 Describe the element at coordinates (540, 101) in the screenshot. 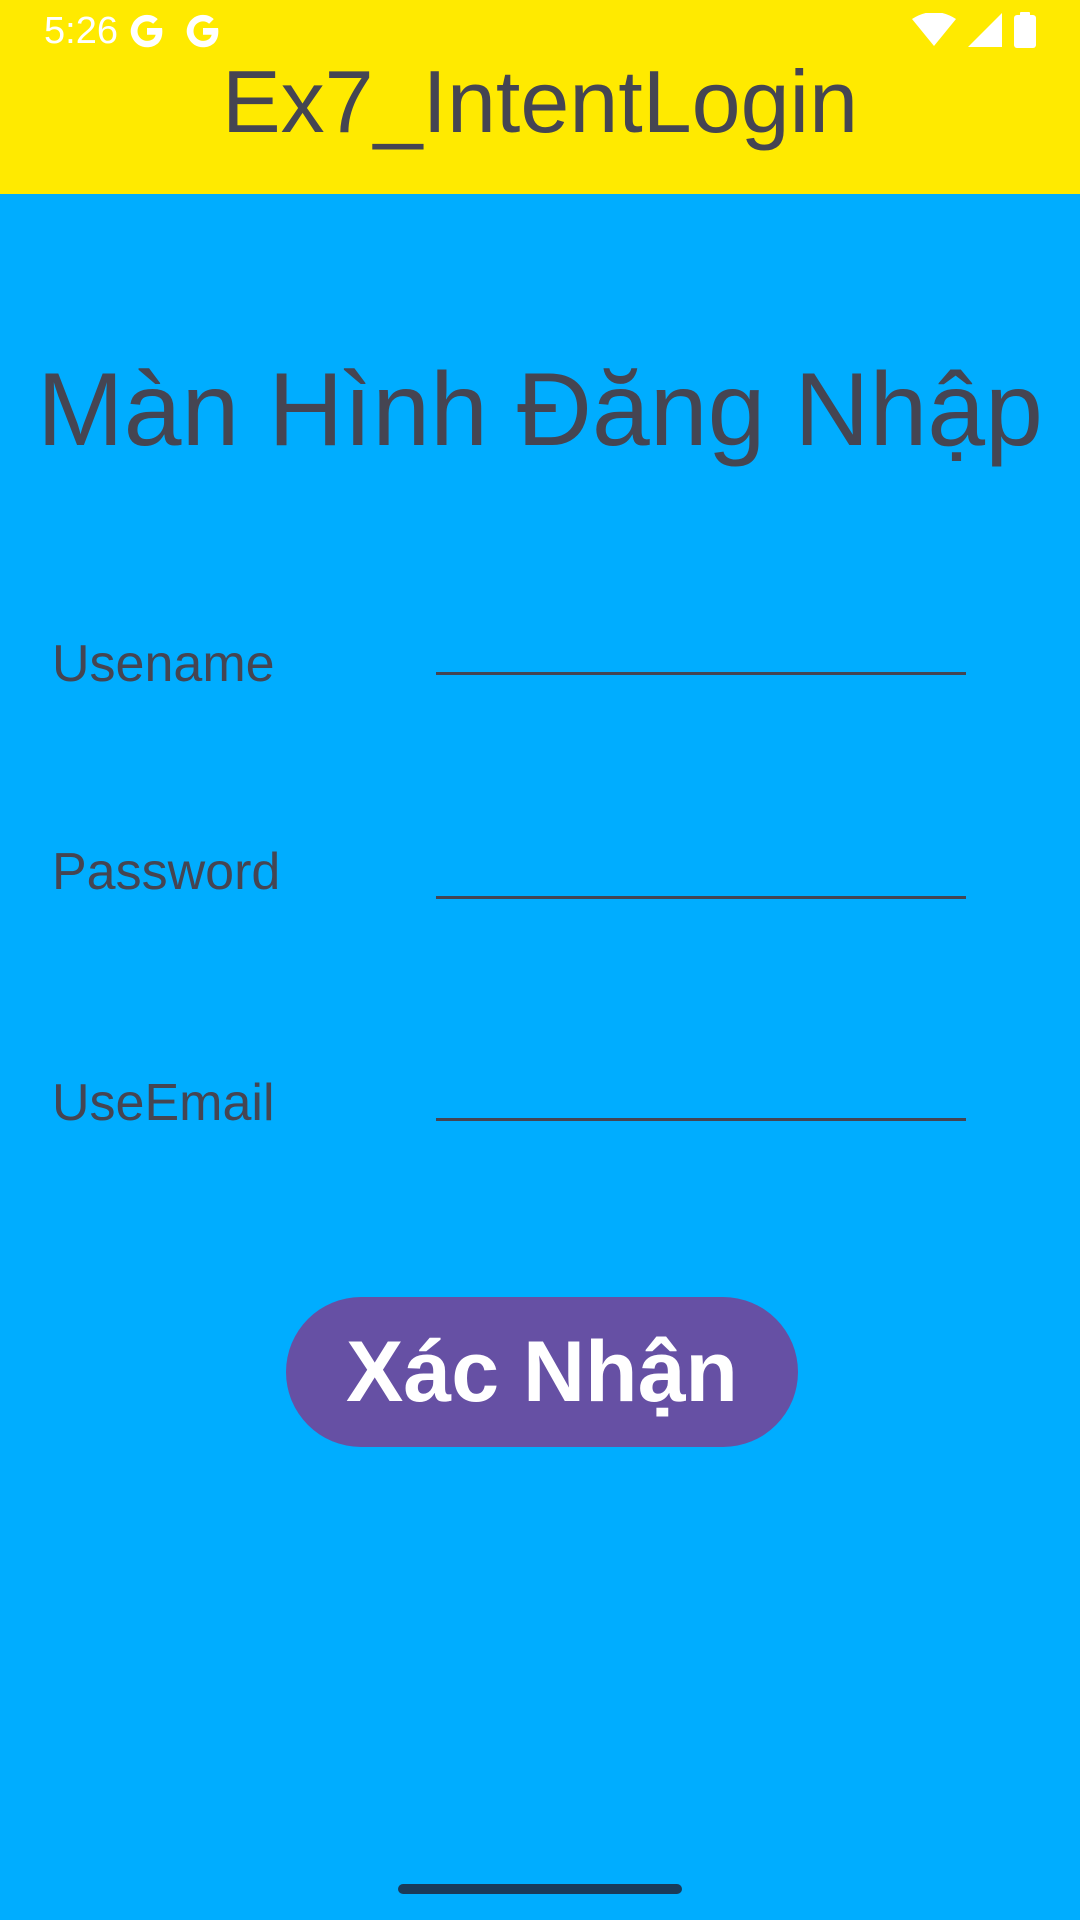

I see `app-title: Ex7_IntentLogin` at that location.